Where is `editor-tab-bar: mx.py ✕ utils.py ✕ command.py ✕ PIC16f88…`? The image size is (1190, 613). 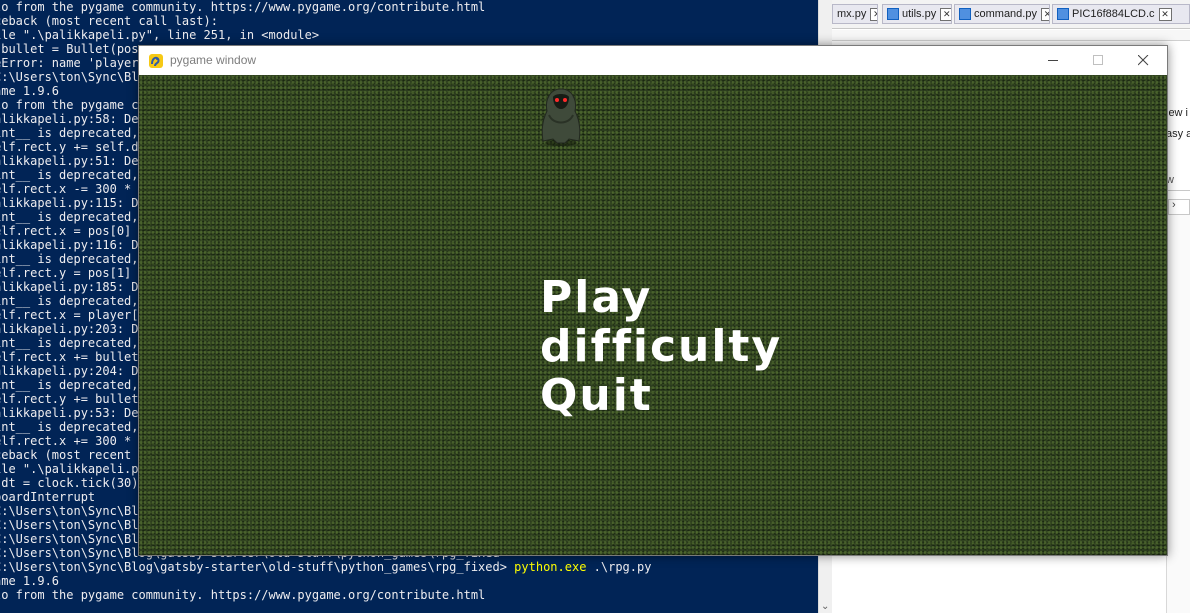 editor-tab-bar: mx.py ✕ utils.py ✕ command.py ✕ PIC16f88… is located at coordinates (1011, 14).